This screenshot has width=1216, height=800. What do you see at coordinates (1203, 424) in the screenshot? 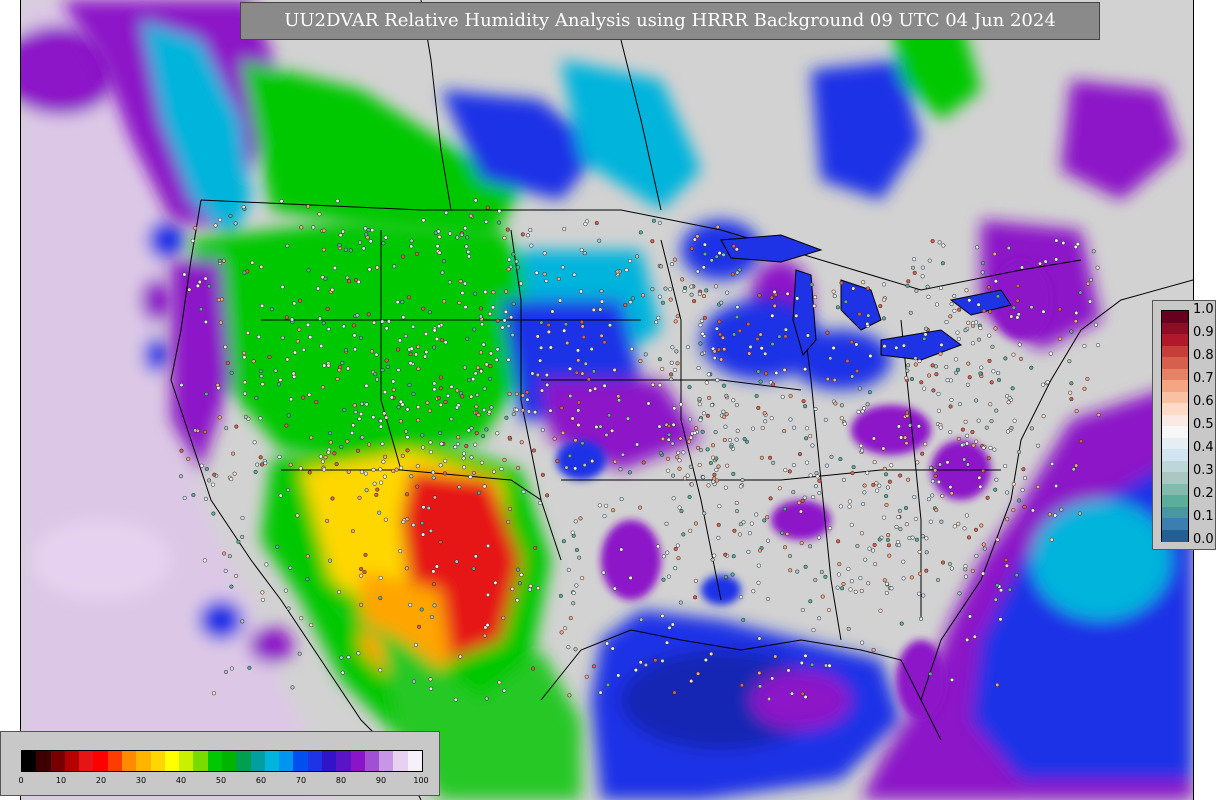
I see `ratio-tick-label: 0.5` at bounding box center [1203, 424].